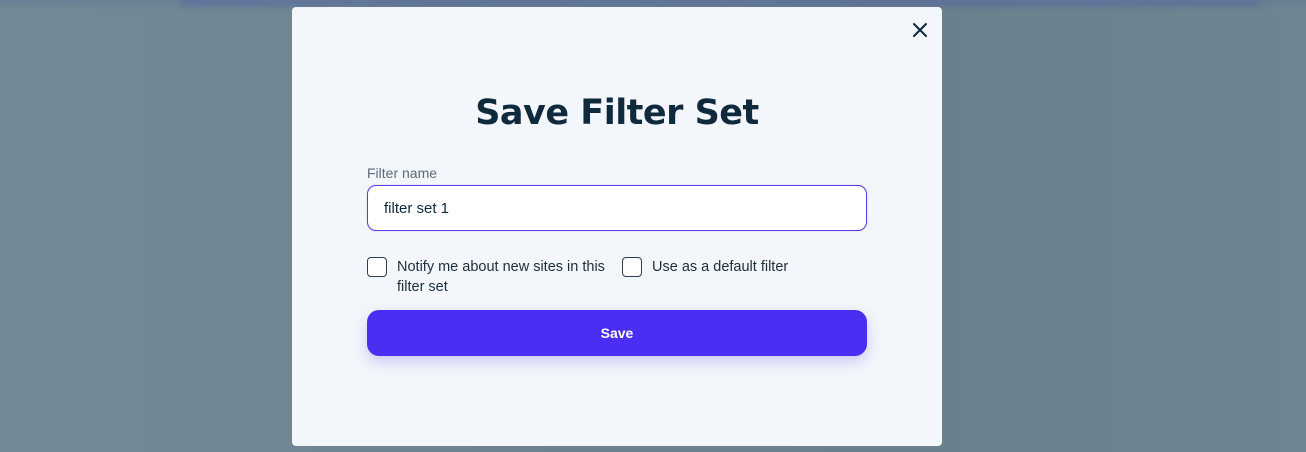 The width and height of the screenshot is (1306, 452). What do you see at coordinates (720, 3) in the screenshot?
I see `backdrop-header-shadow` at bounding box center [720, 3].